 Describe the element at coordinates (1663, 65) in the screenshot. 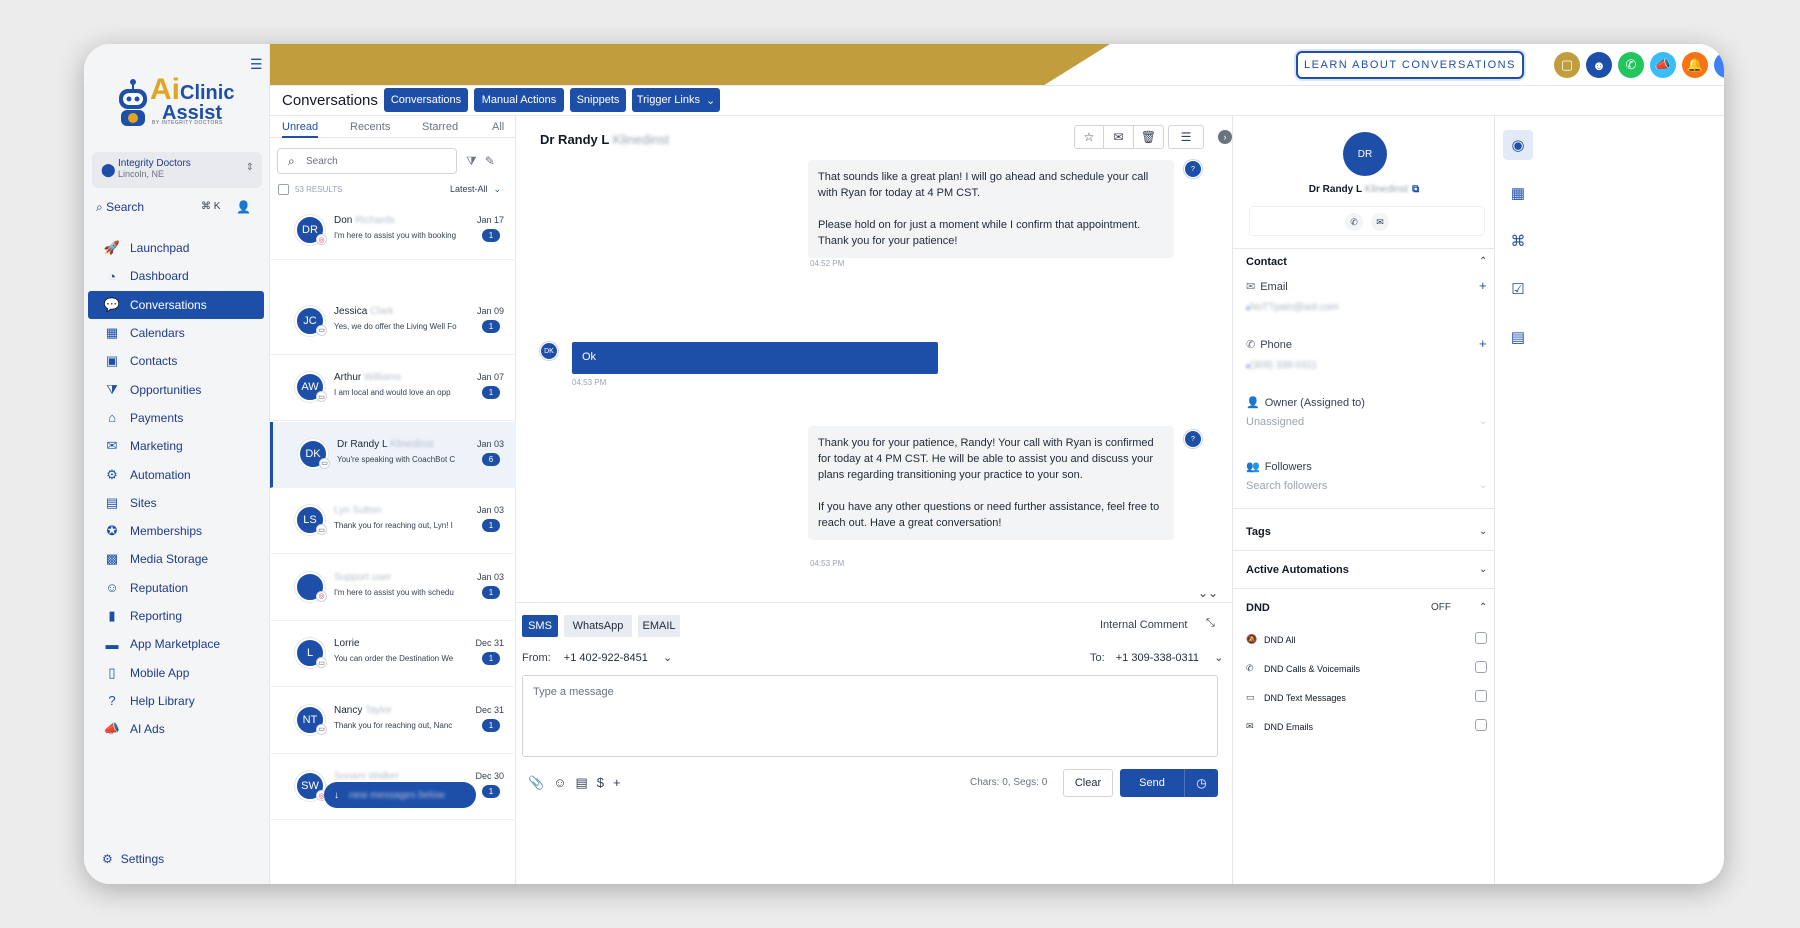

I see `megaphone-icon: 📣` at that location.